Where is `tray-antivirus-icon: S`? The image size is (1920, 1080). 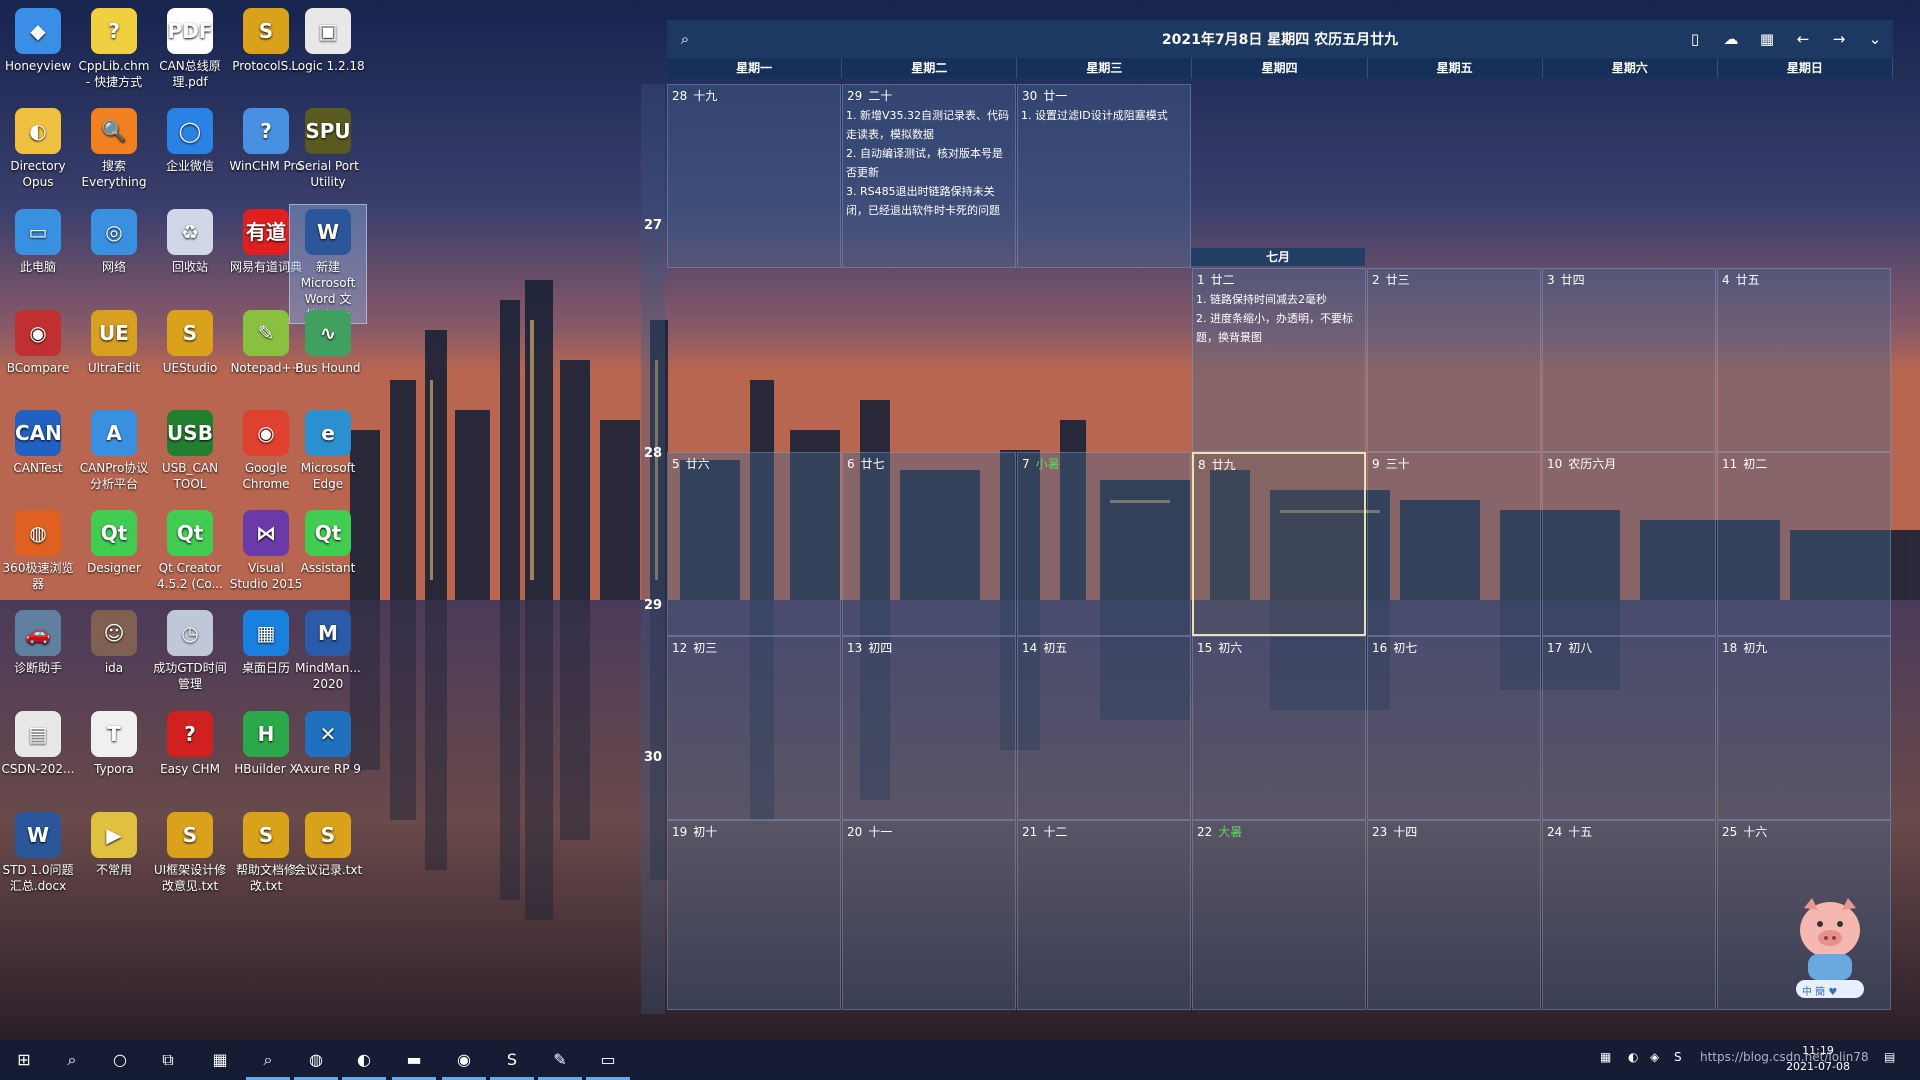
tray-antivirus-icon: S is located at coordinates (1678, 1057).